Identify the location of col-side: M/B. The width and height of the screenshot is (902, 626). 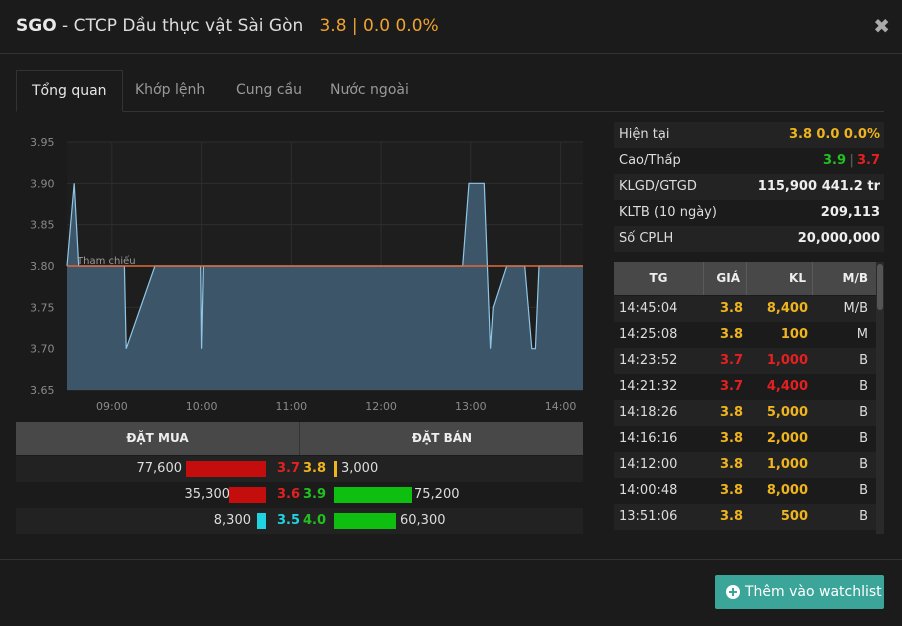
(855, 278).